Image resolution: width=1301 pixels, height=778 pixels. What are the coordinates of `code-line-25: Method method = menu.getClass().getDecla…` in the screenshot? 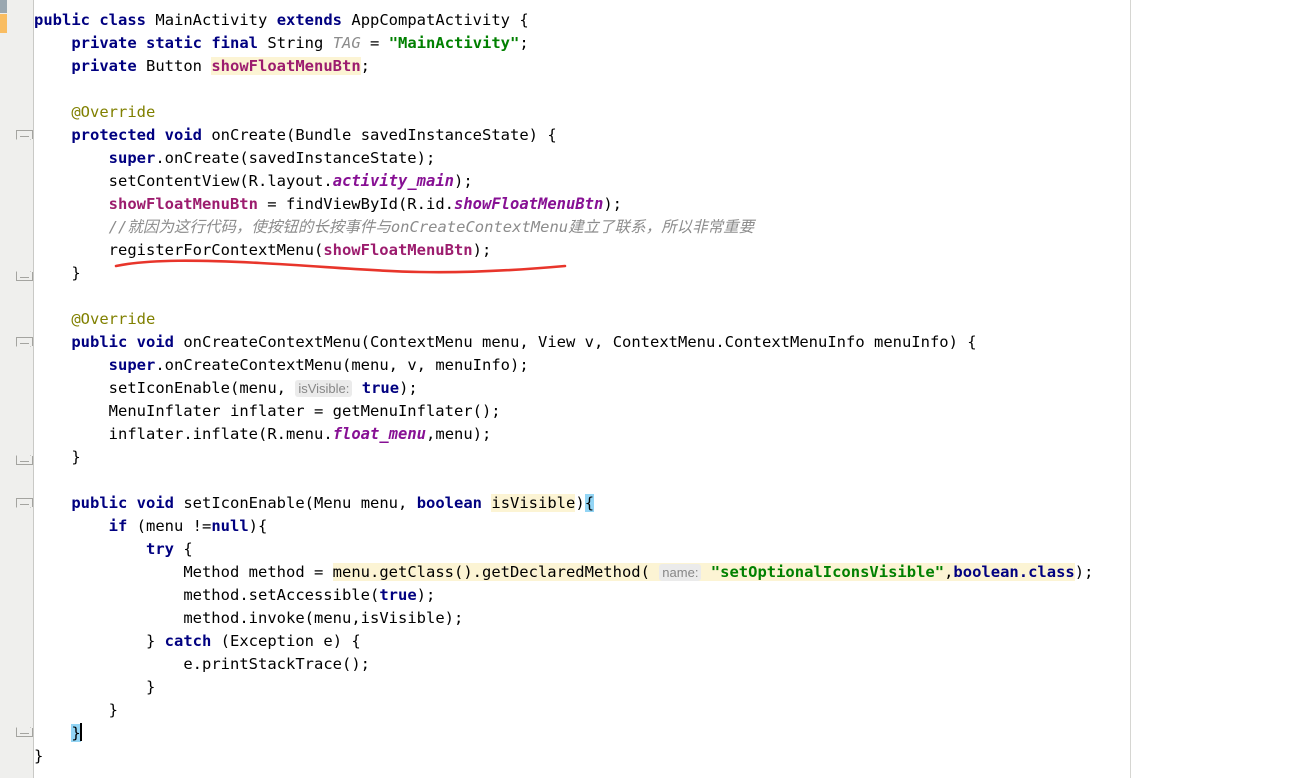 It's located at (667, 572).